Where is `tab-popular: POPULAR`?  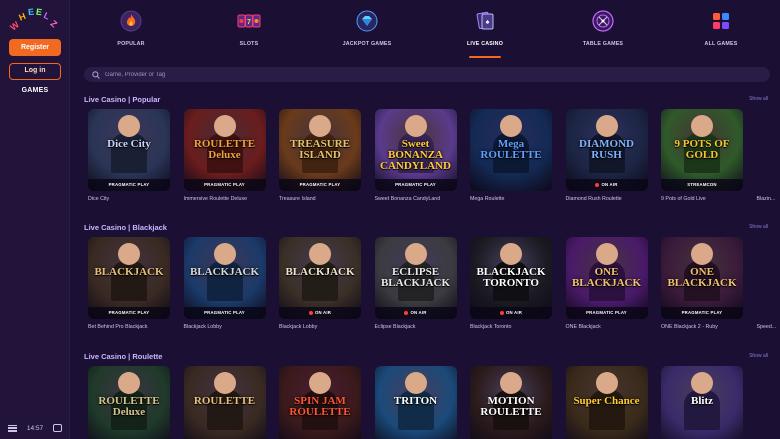
tab-popular: POPULAR is located at coordinates (131, 31).